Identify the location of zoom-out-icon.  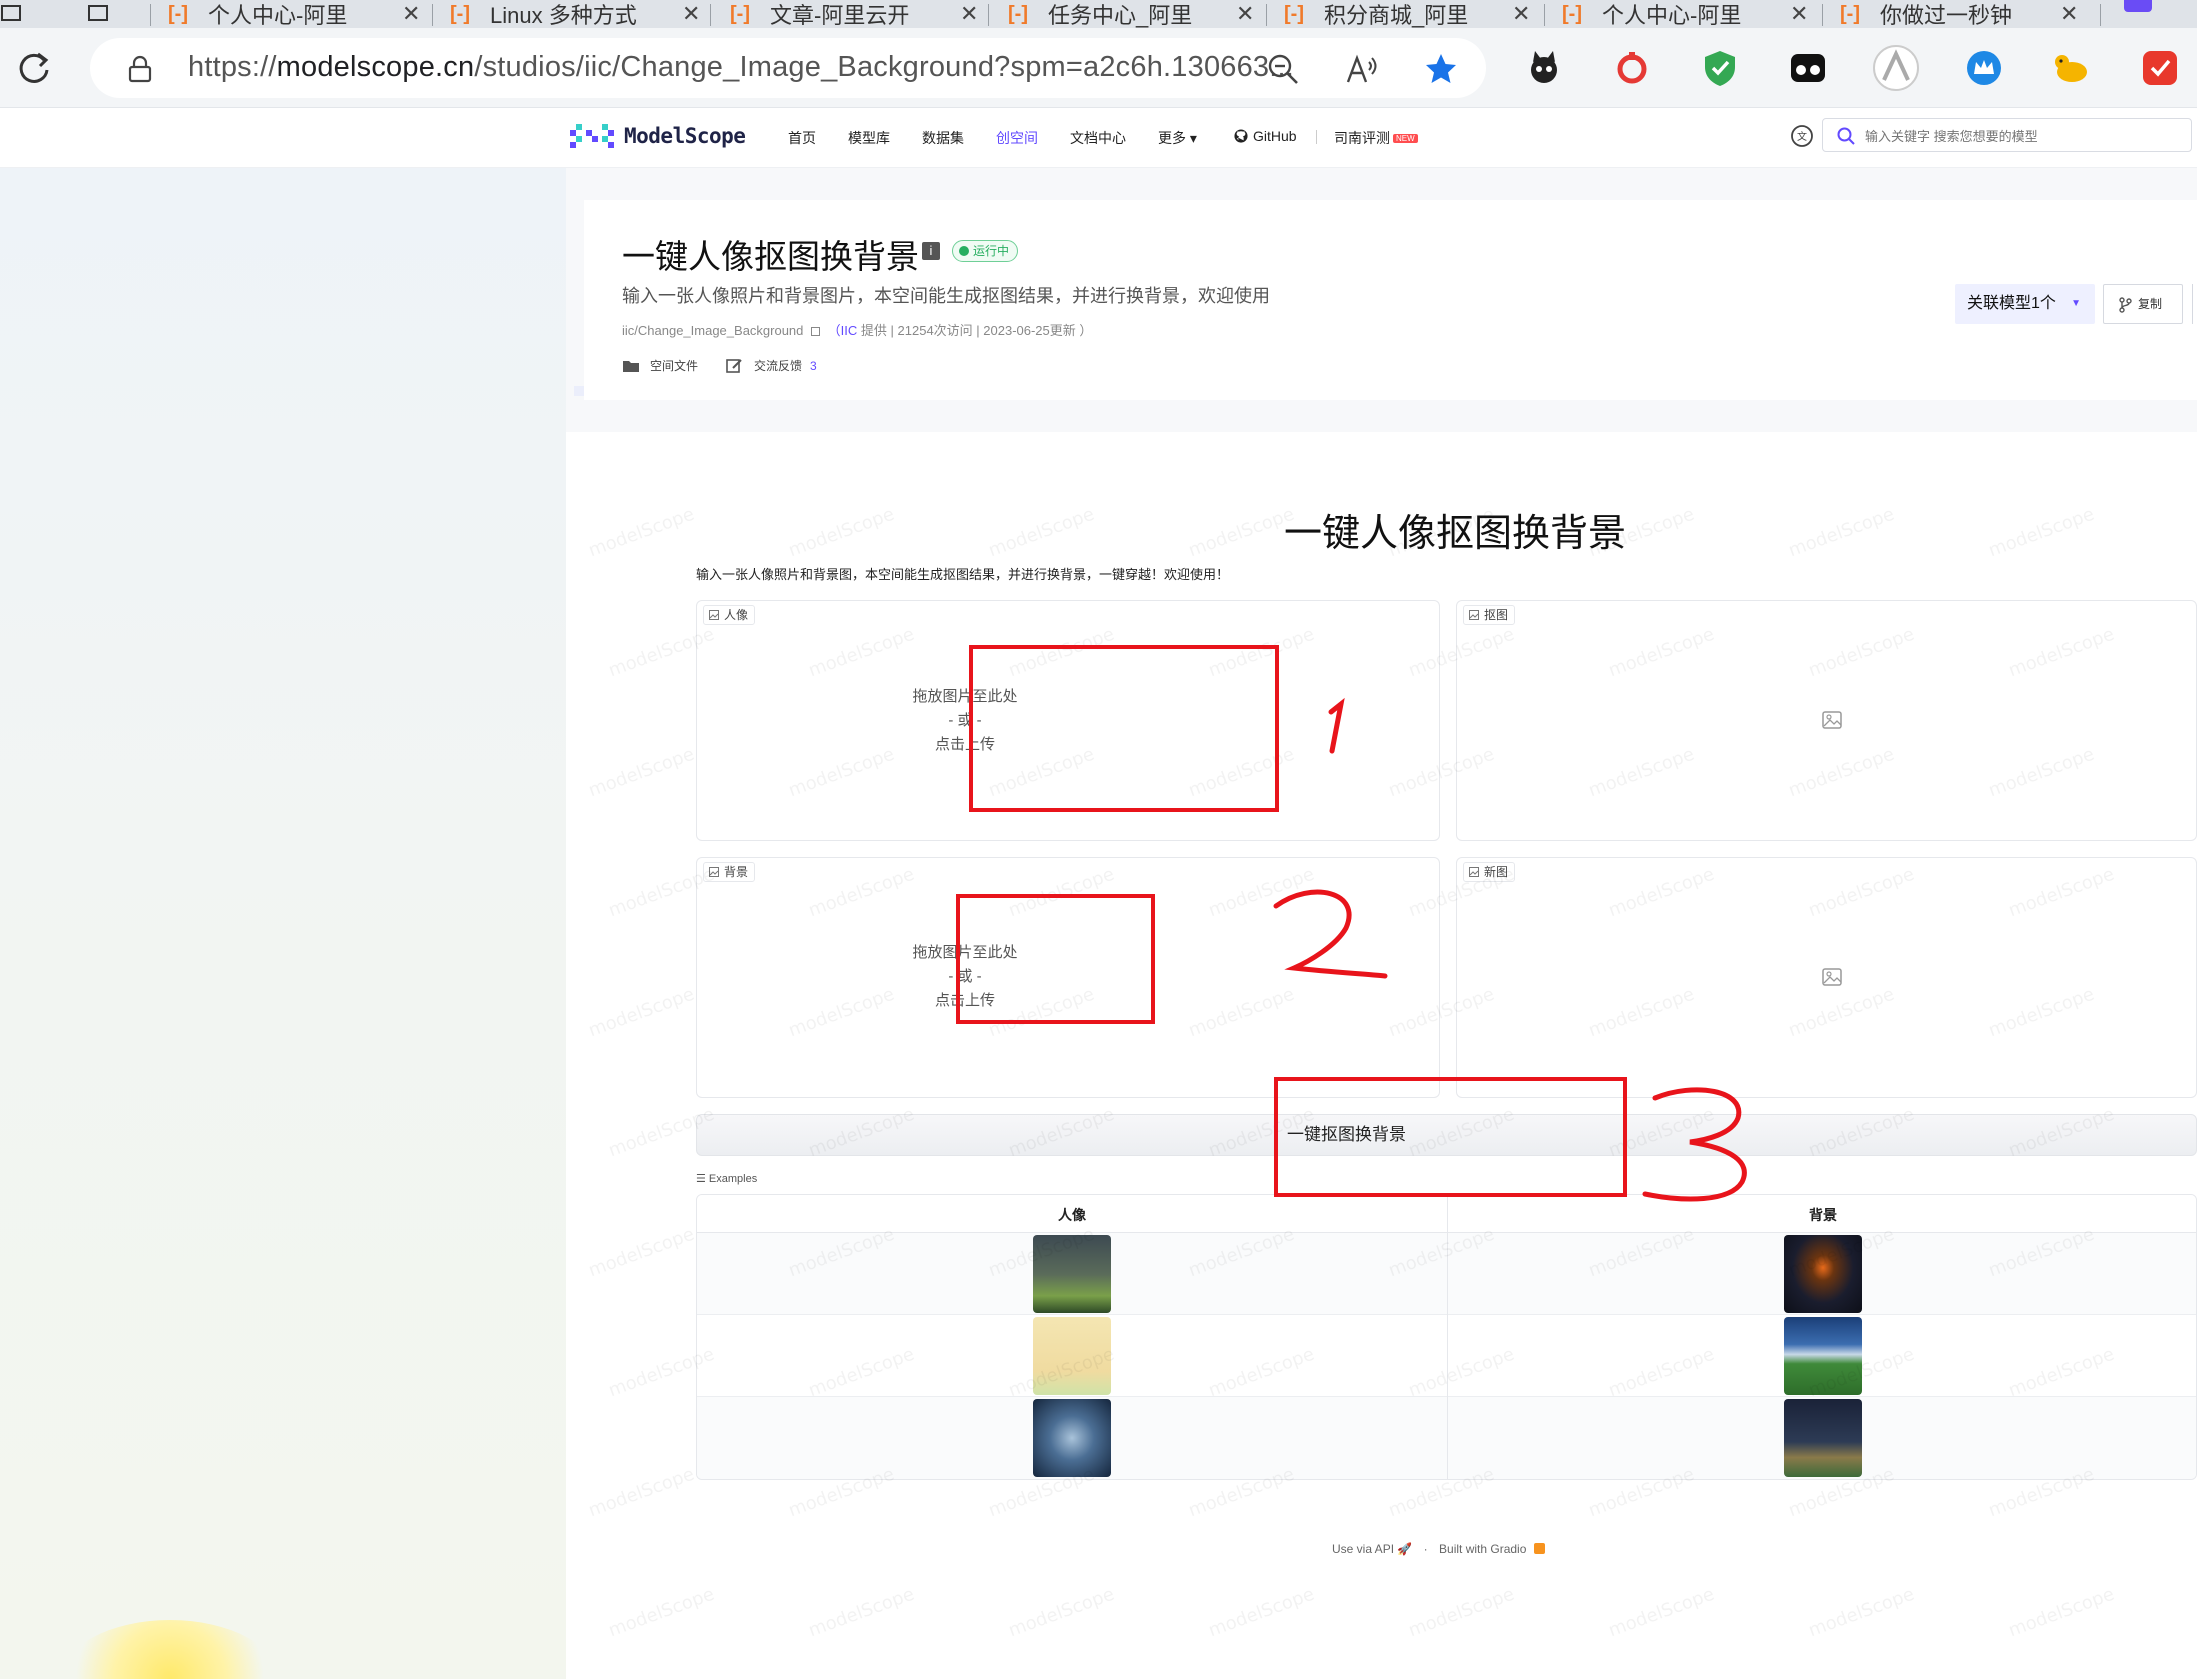
(1283, 69).